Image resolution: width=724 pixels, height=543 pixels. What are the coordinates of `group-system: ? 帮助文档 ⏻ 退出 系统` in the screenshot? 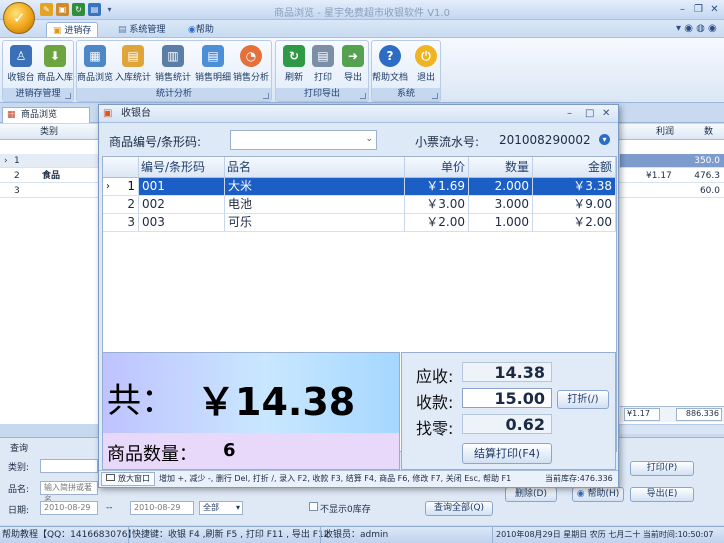 It's located at (406, 71).